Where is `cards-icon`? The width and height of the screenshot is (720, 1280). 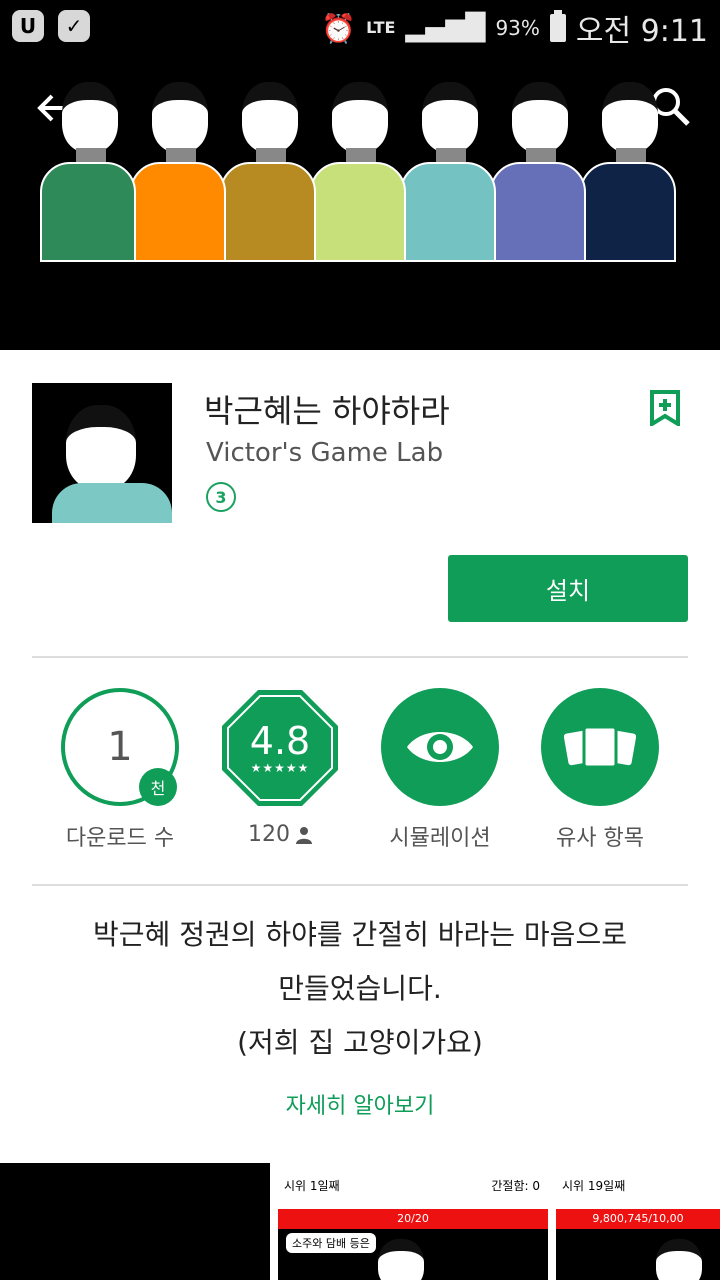
cards-icon is located at coordinates (600, 747).